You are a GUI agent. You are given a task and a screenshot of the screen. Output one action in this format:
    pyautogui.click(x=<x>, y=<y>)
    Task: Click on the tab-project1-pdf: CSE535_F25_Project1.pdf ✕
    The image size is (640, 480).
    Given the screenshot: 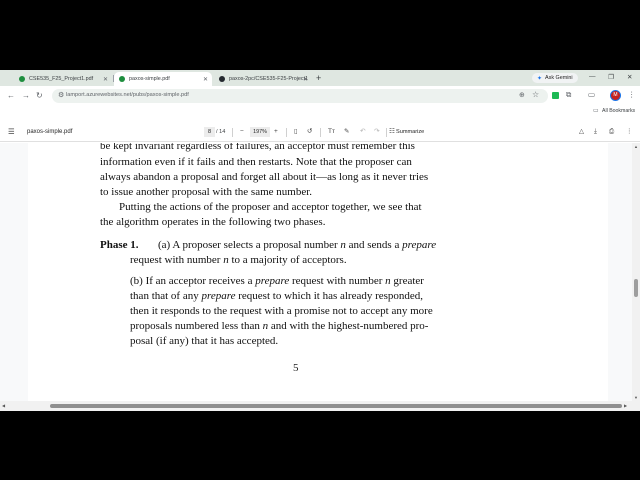 What is the action you would take?
    pyautogui.click(x=63, y=79)
    